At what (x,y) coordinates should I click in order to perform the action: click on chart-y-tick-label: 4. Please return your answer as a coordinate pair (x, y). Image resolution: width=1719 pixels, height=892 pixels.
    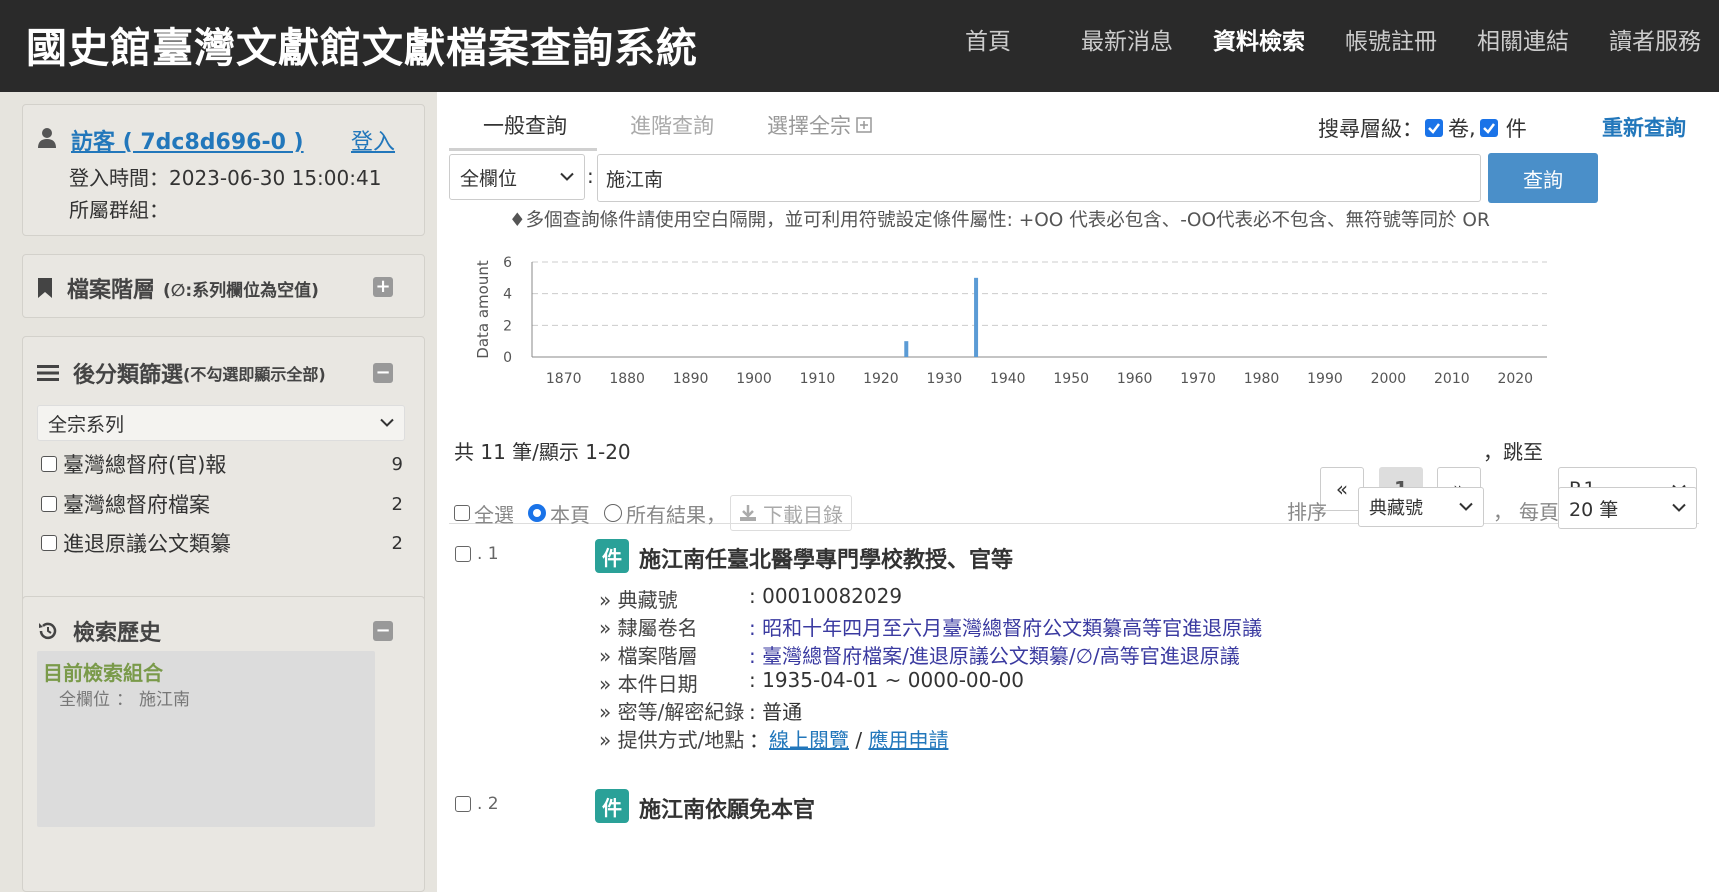
    Looking at the image, I should click on (507, 295).